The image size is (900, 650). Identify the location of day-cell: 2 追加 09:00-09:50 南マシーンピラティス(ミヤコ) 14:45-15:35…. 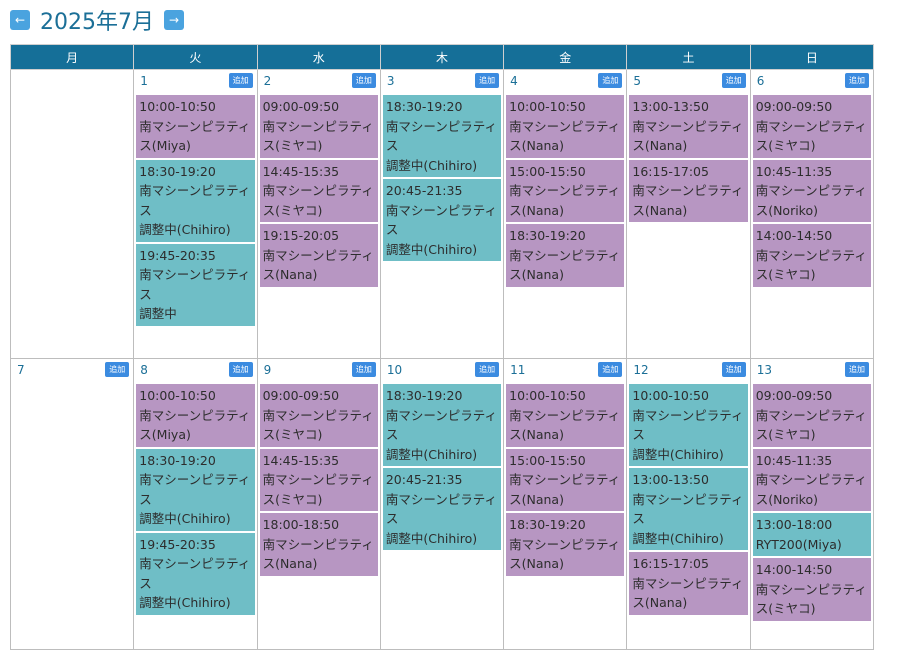
(318, 214).